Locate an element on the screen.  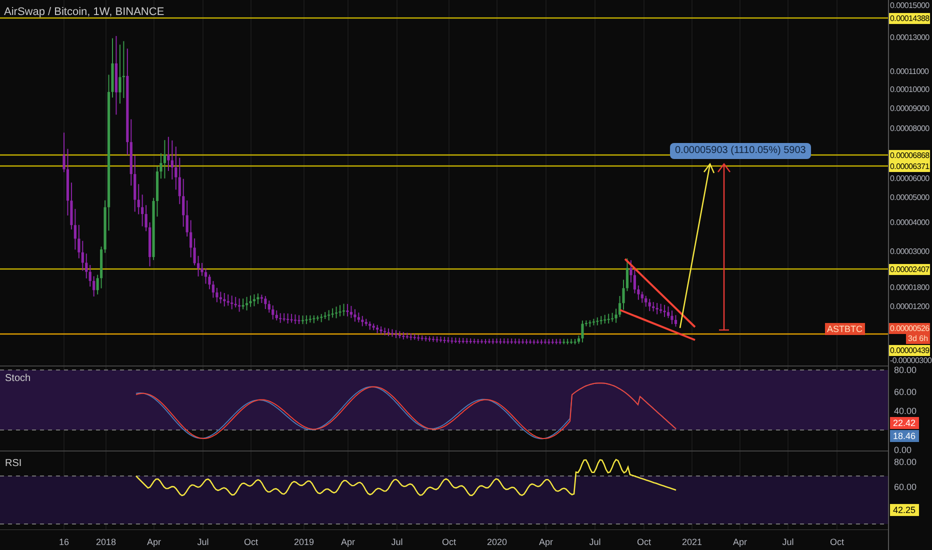
price-level-label: 0.00002407 is located at coordinates (909, 269).